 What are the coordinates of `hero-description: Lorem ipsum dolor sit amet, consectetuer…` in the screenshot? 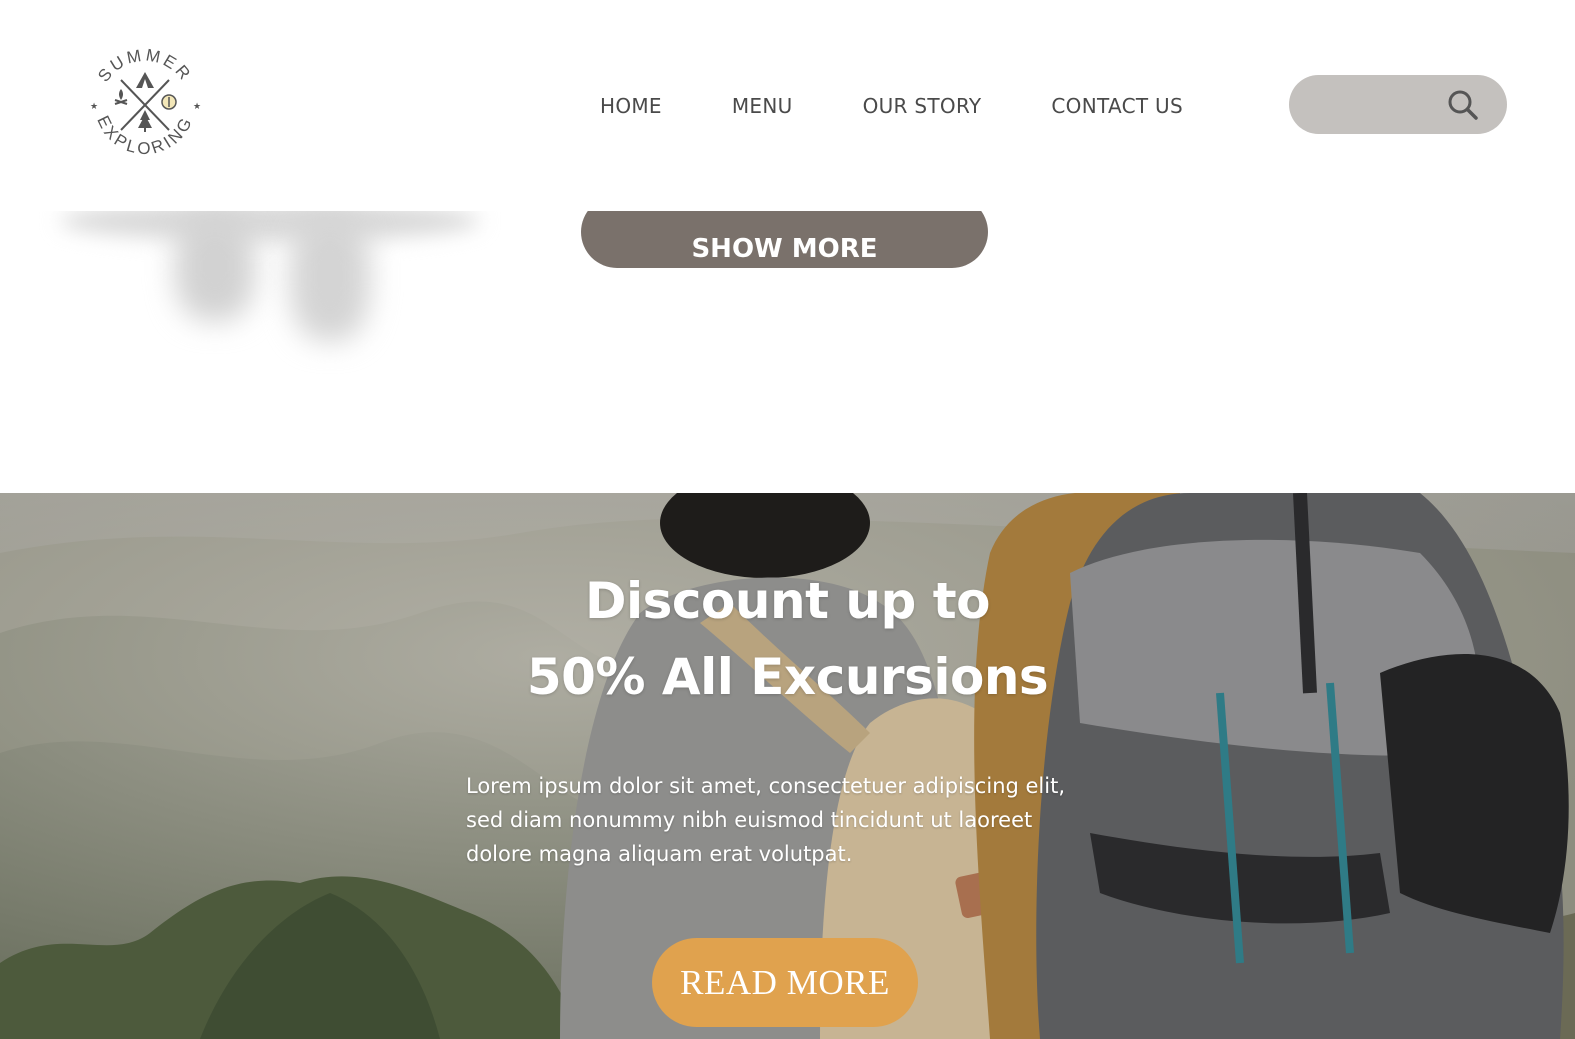 It's located at (796, 820).